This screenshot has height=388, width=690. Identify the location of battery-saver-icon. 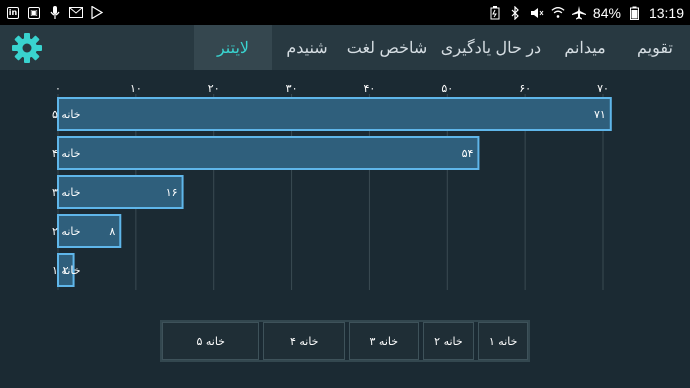
(495, 12).